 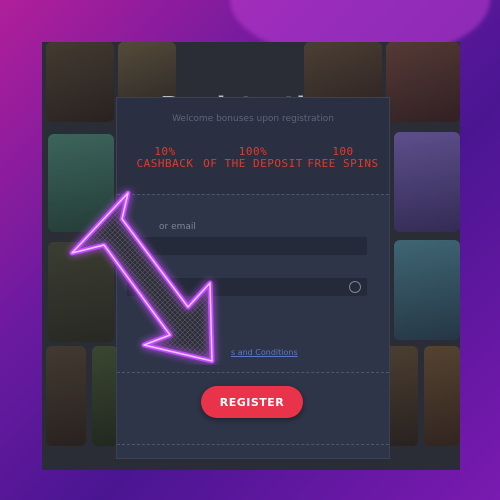 What do you see at coordinates (253, 119) in the screenshot?
I see `welcome-text: Welcome bonuses upon registration` at bounding box center [253, 119].